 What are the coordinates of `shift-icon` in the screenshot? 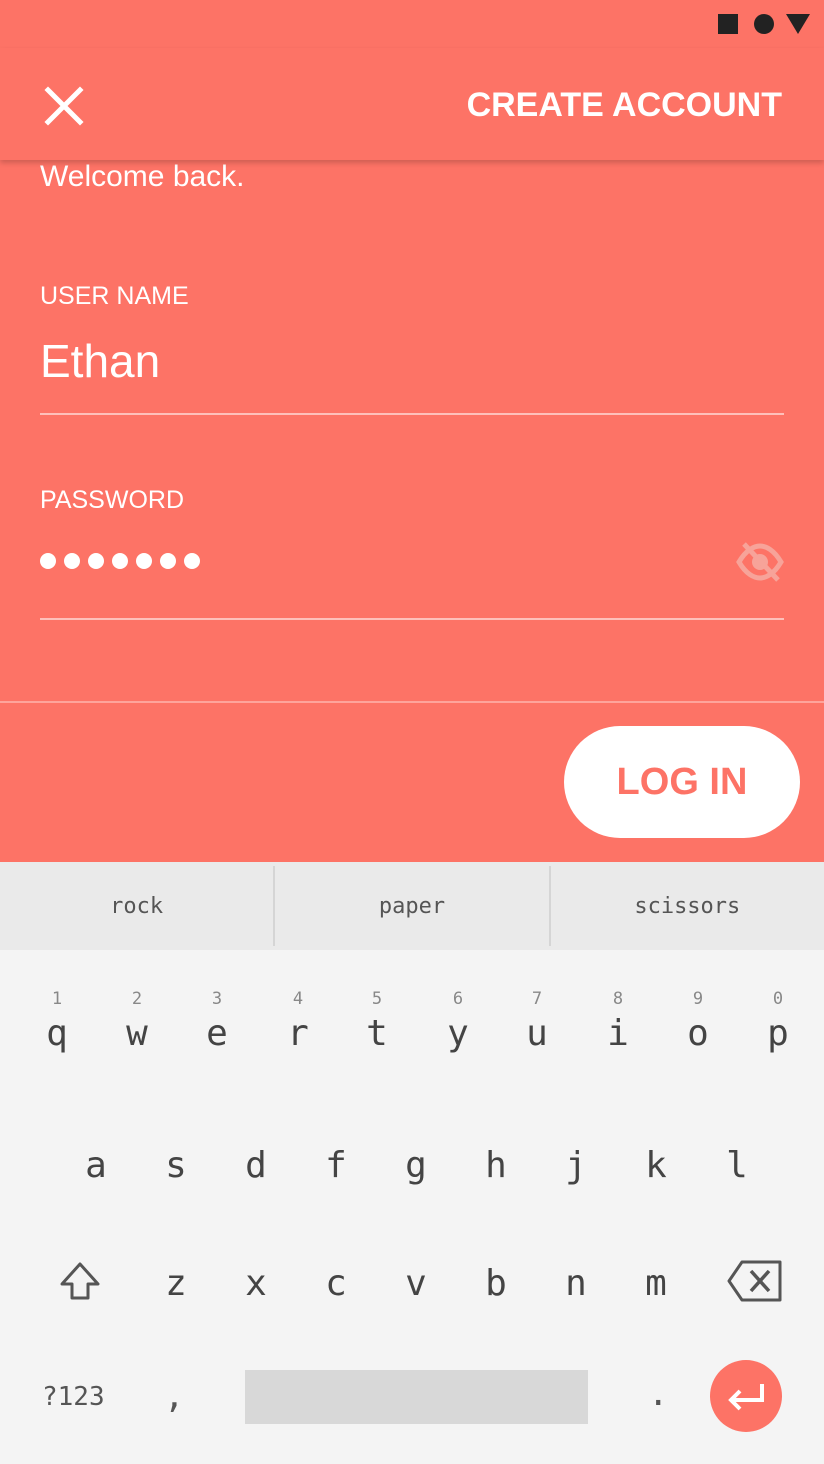 It's located at (80, 1281).